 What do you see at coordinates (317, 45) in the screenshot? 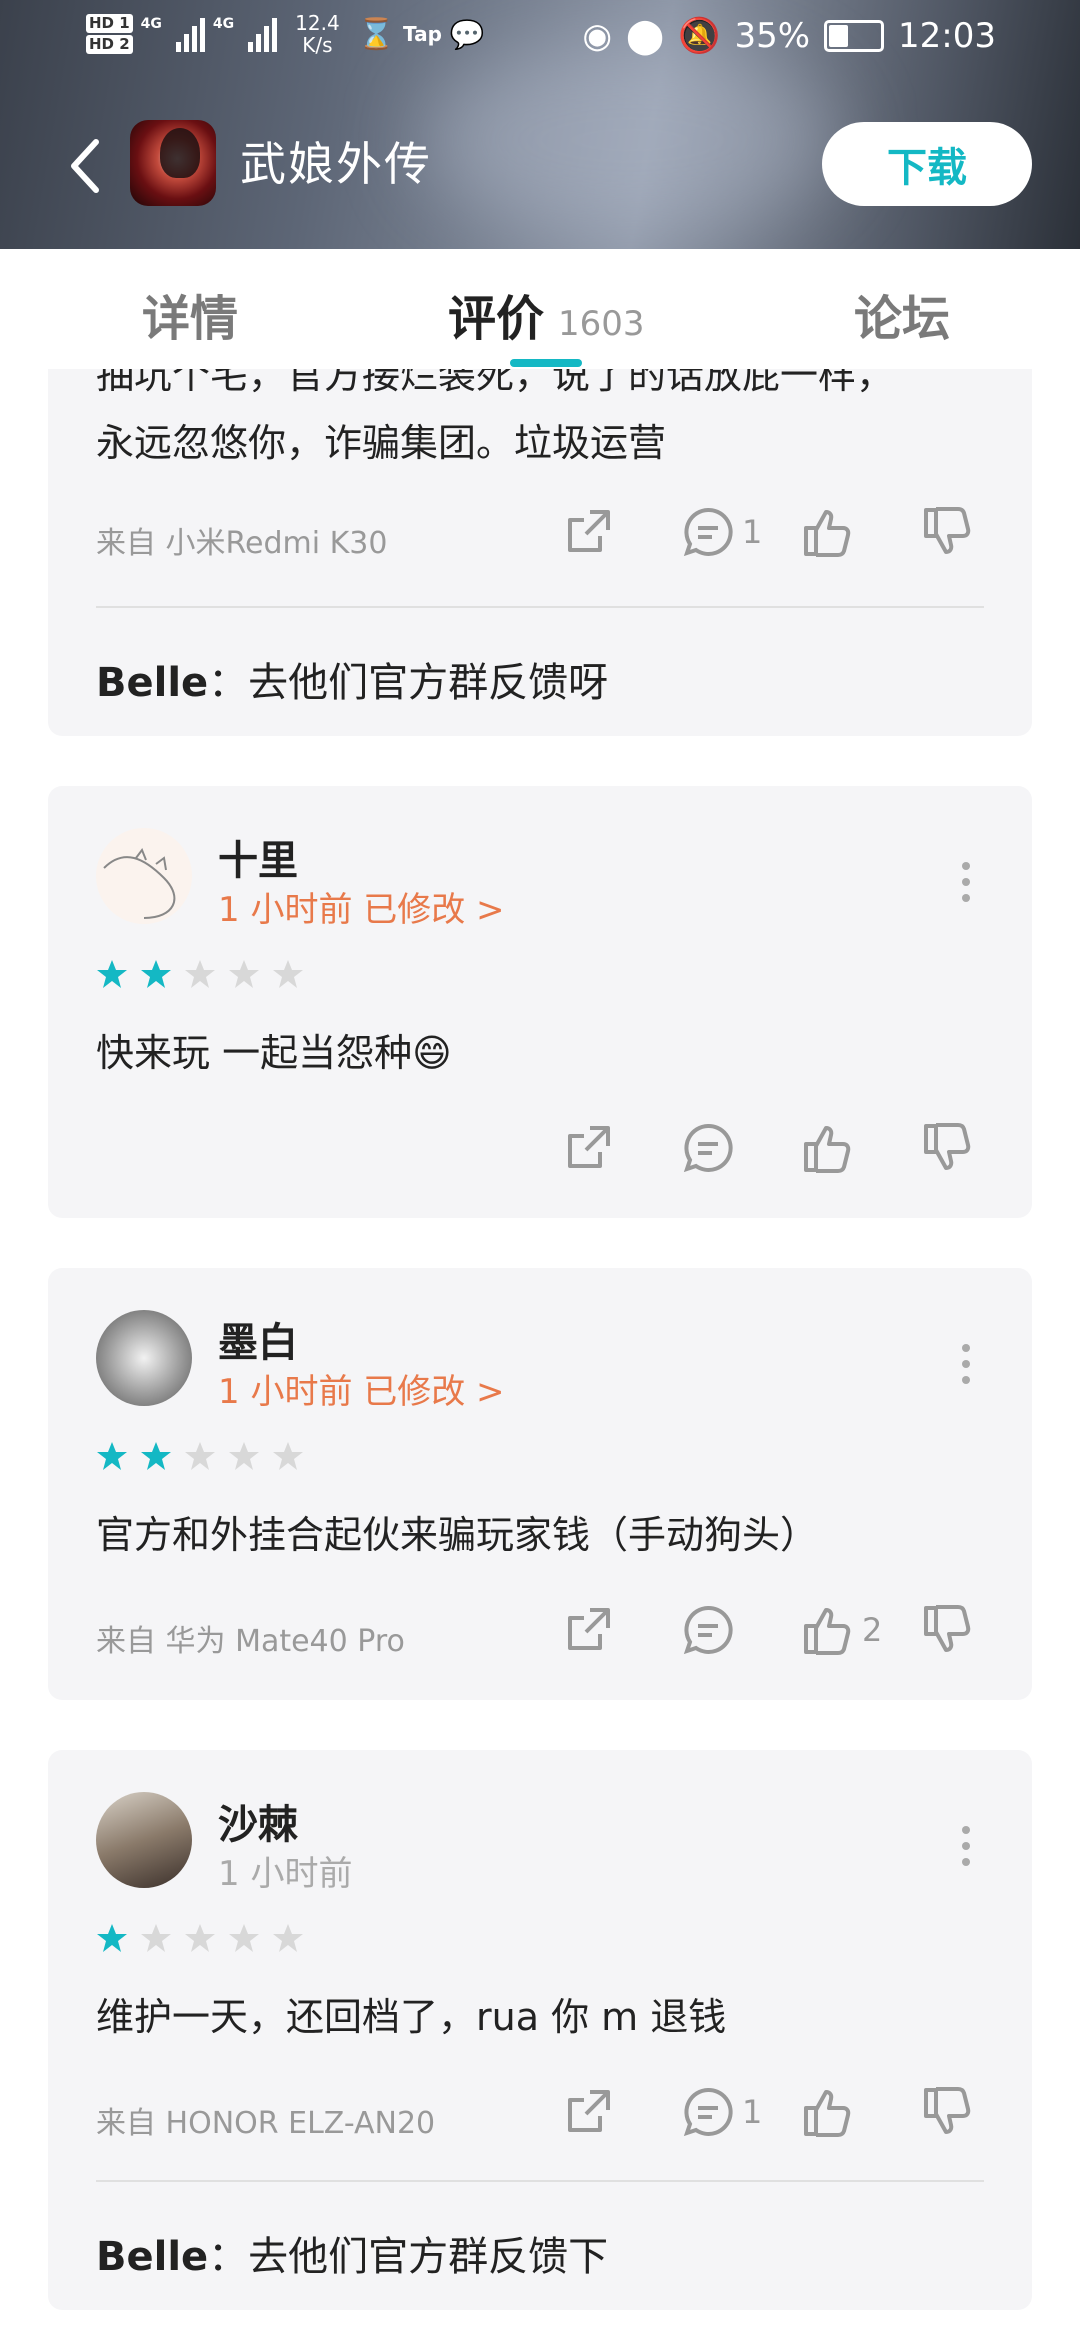
I see `speed-unit: K/s` at bounding box center [317, 45].